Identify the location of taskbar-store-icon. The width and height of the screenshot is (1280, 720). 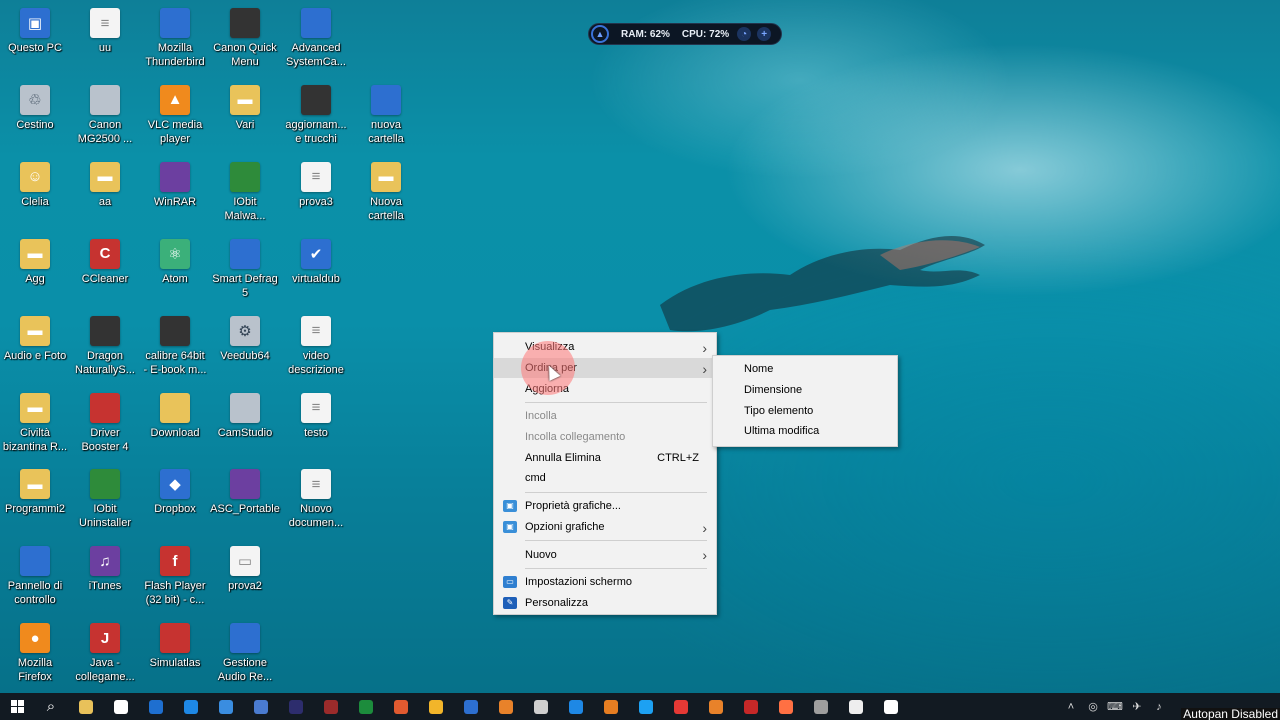
(120, 706).